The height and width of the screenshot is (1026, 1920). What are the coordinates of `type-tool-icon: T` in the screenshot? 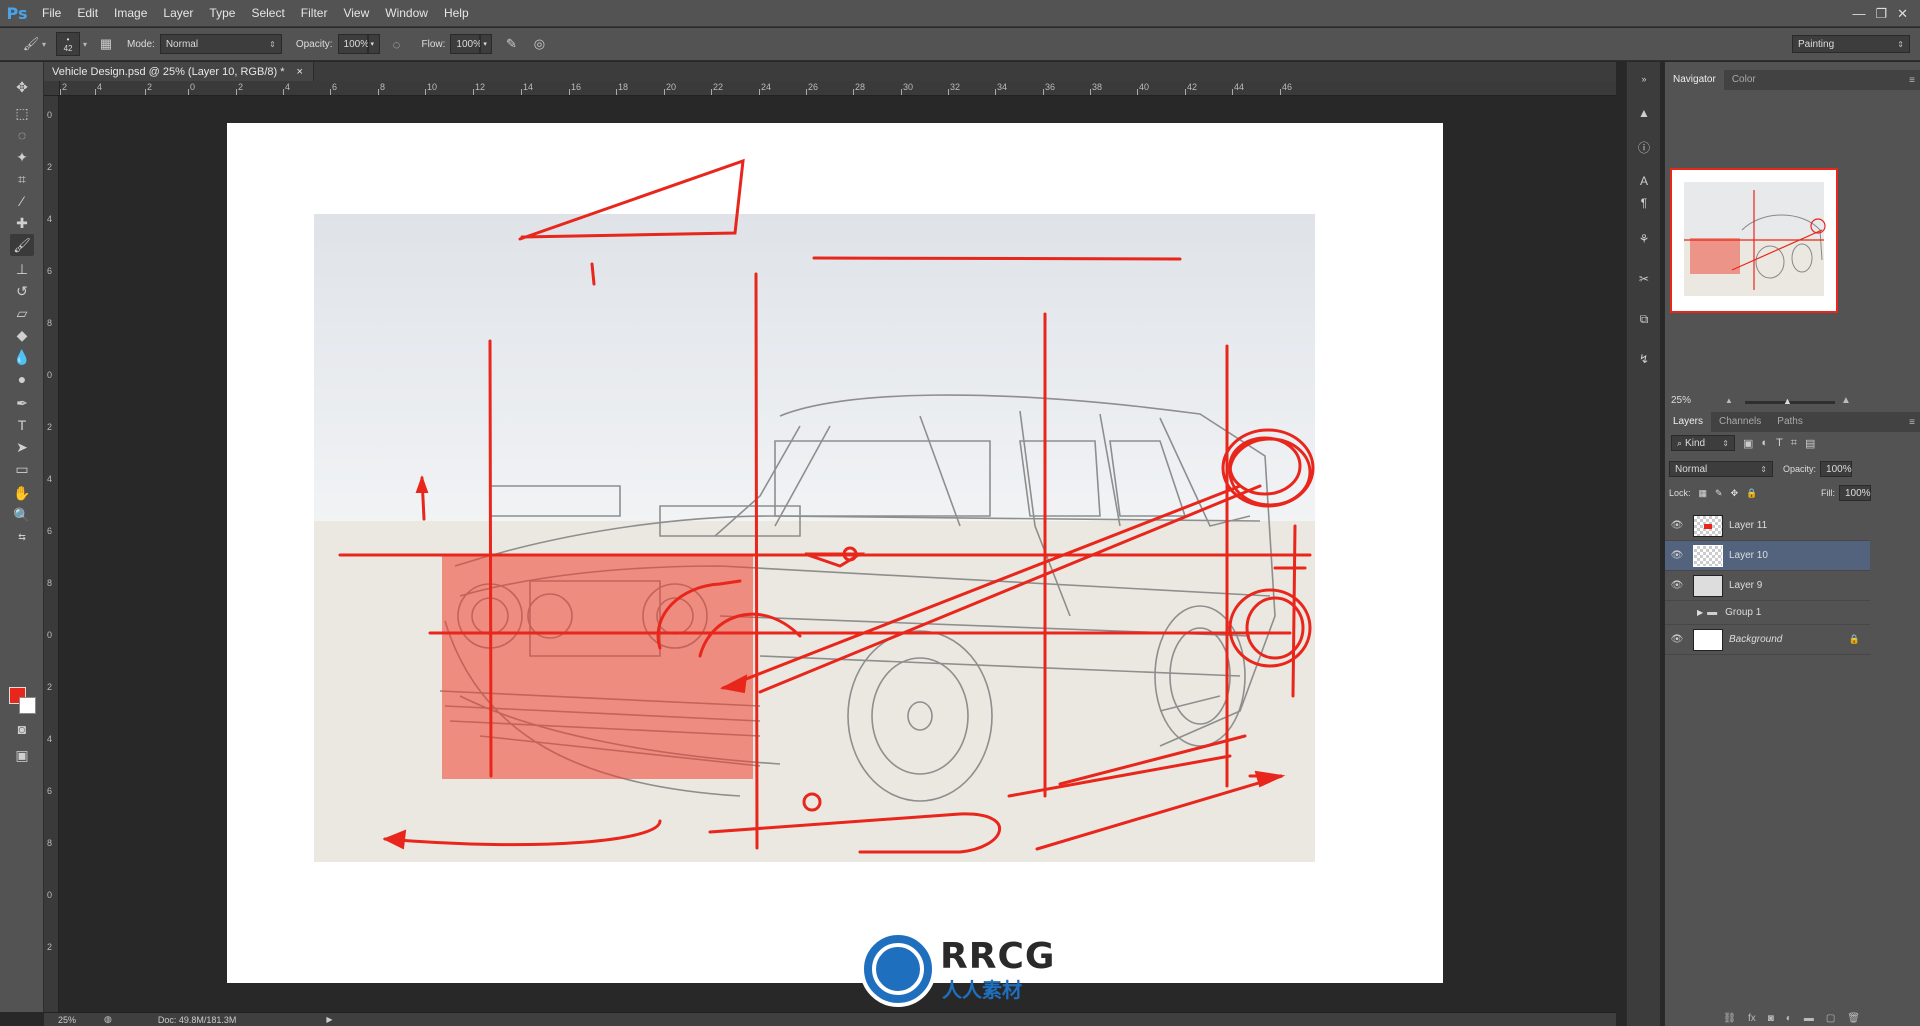 It's located at (22, 425).